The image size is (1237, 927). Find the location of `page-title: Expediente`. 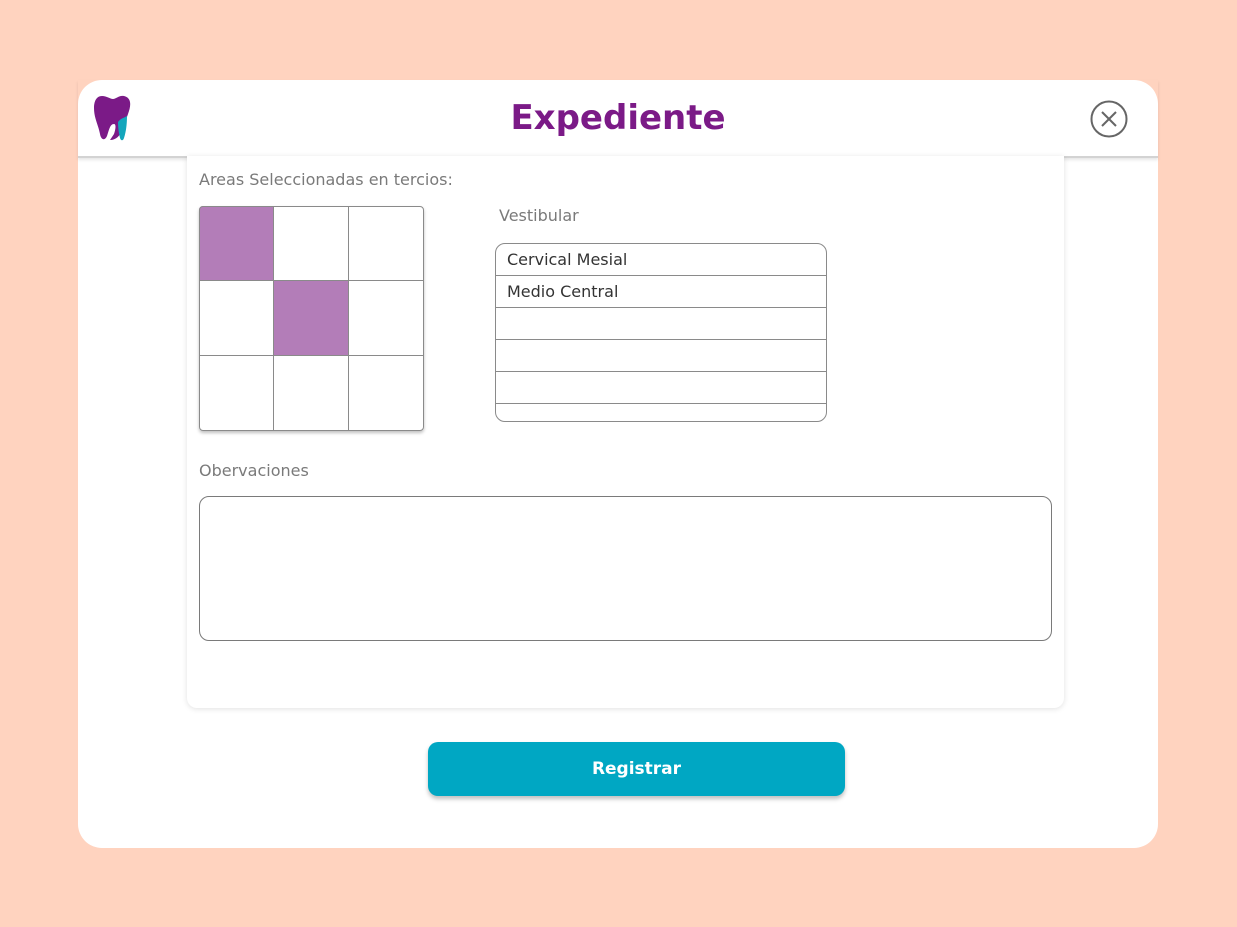

page-title: Expediente is located at coordinates (618, 118).